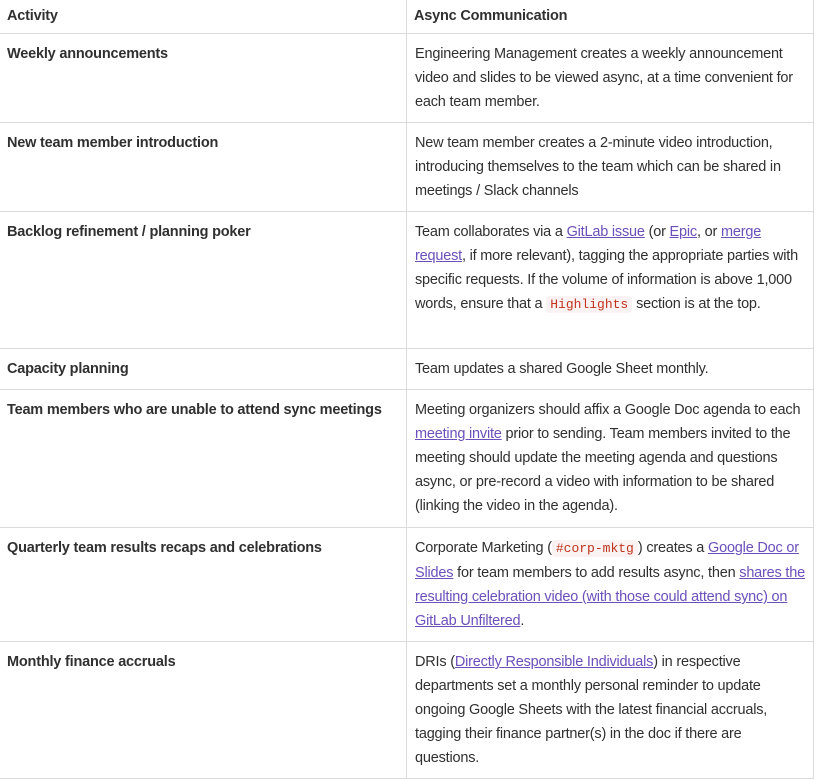 Image resolution: width=817 pixels, height=779 pixels. Describe the element at coordinates (203, 280) in the screenshot. I see `activity-cell: Backlog refinement / planning poker` at that location.